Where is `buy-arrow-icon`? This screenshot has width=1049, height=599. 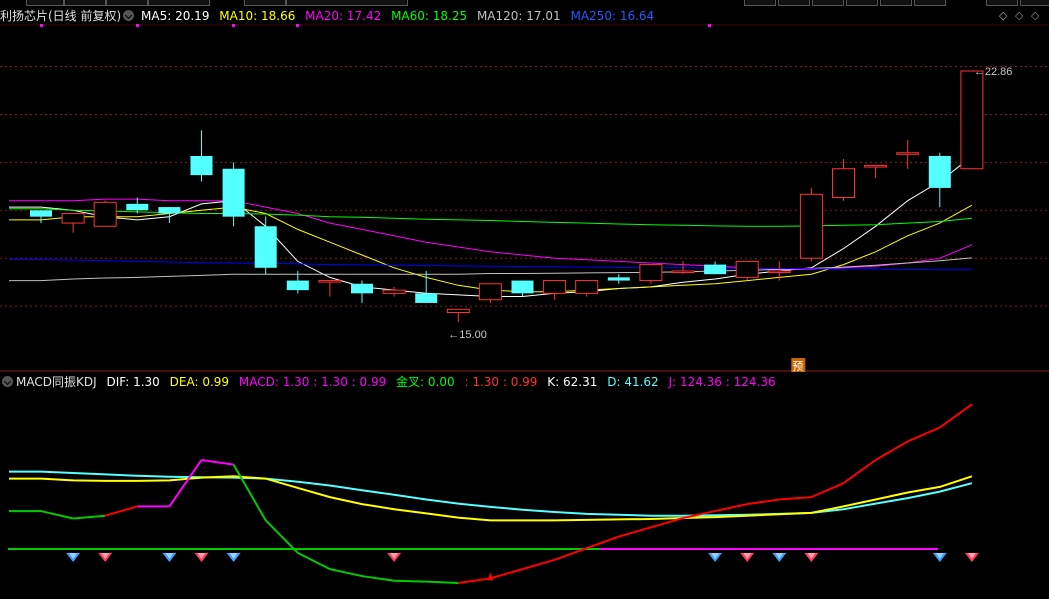 buy-arrow-icon is located at coordinates (490, 576).